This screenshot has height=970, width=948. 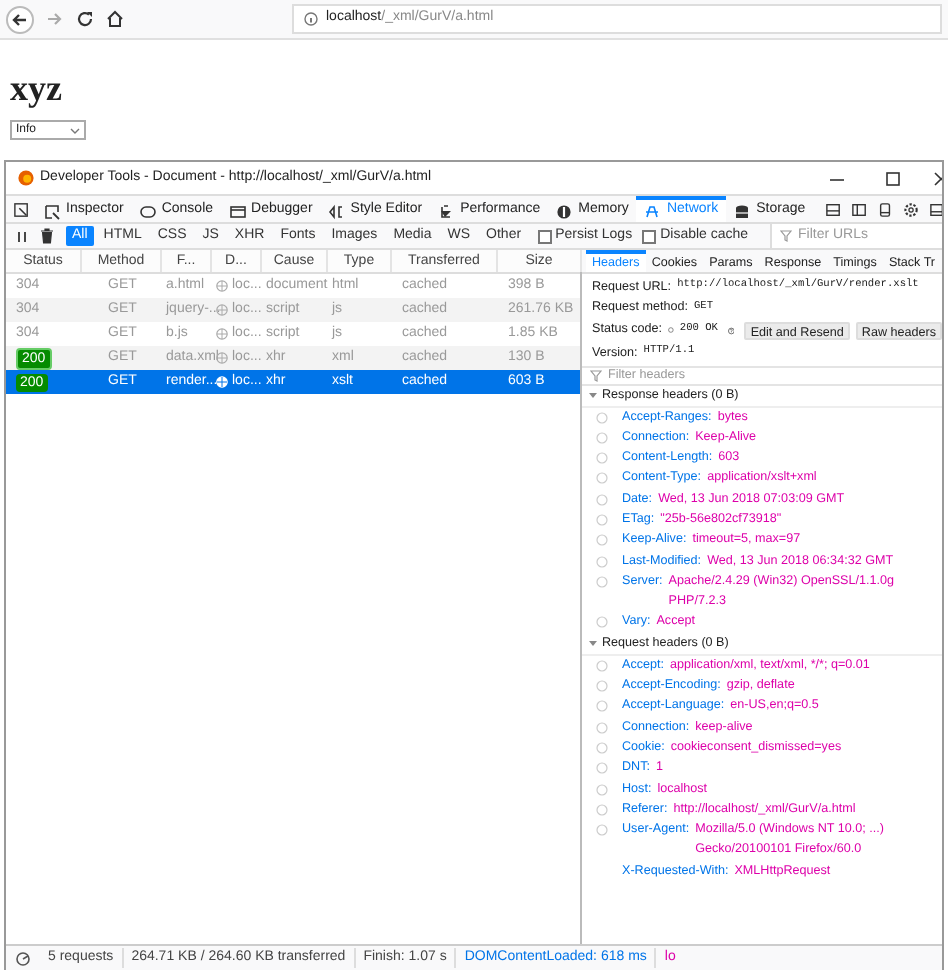 What do you see at coordinates (731, 330) in the screenshot?
I see `help-icon` at bounding box center [731, 330].